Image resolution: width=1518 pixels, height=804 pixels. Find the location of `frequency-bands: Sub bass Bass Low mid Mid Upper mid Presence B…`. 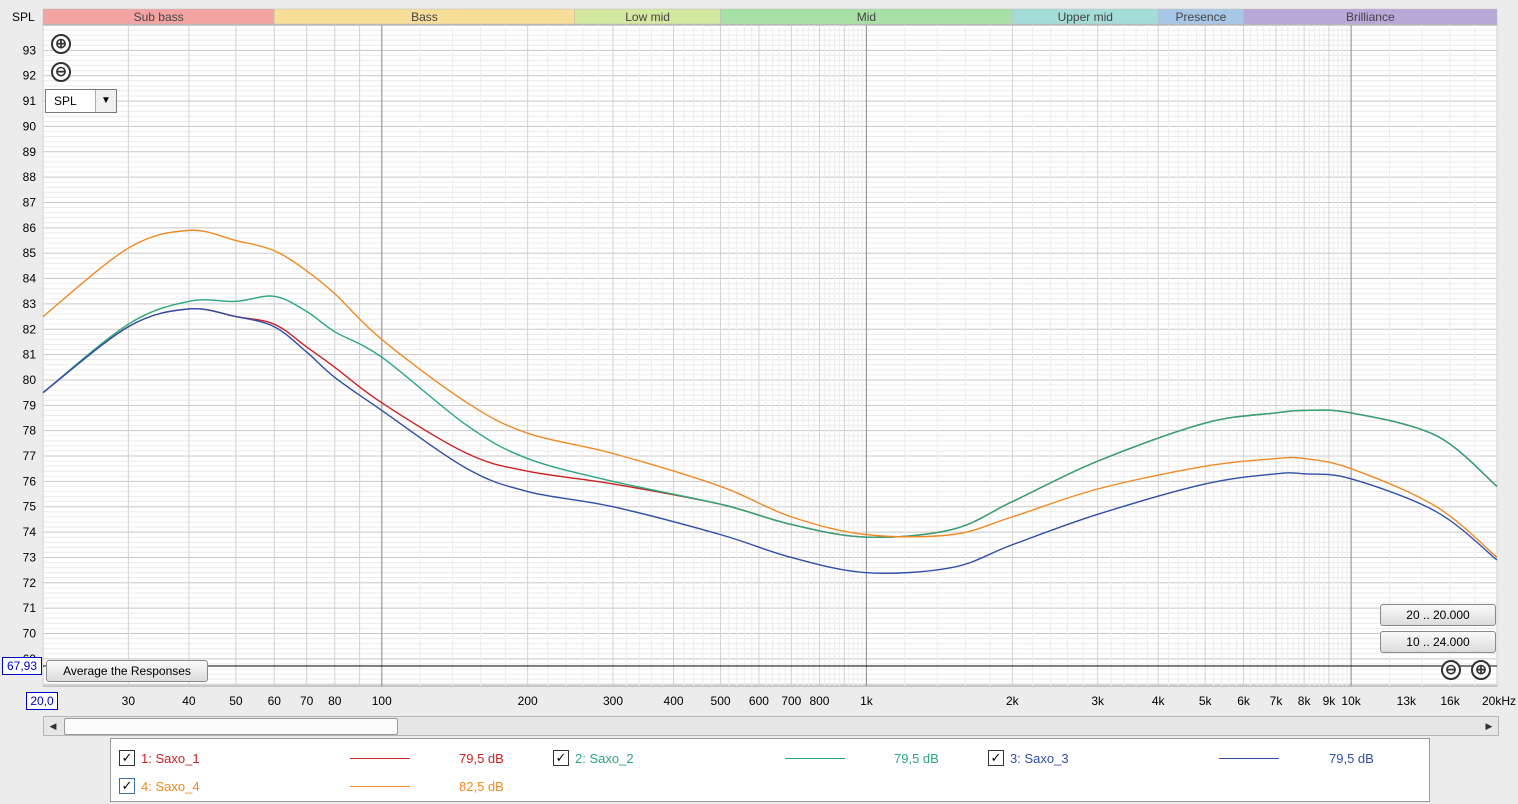

frequency-bands: Sub bass Bass Low mid Mid Upper mid Presence B… is located at coordinates (770, 16).